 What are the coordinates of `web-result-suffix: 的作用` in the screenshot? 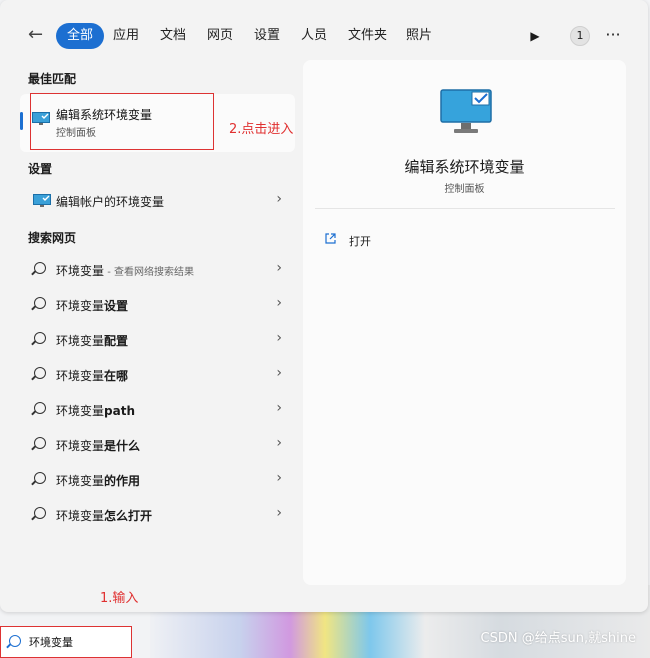 It's located at (122, 481).